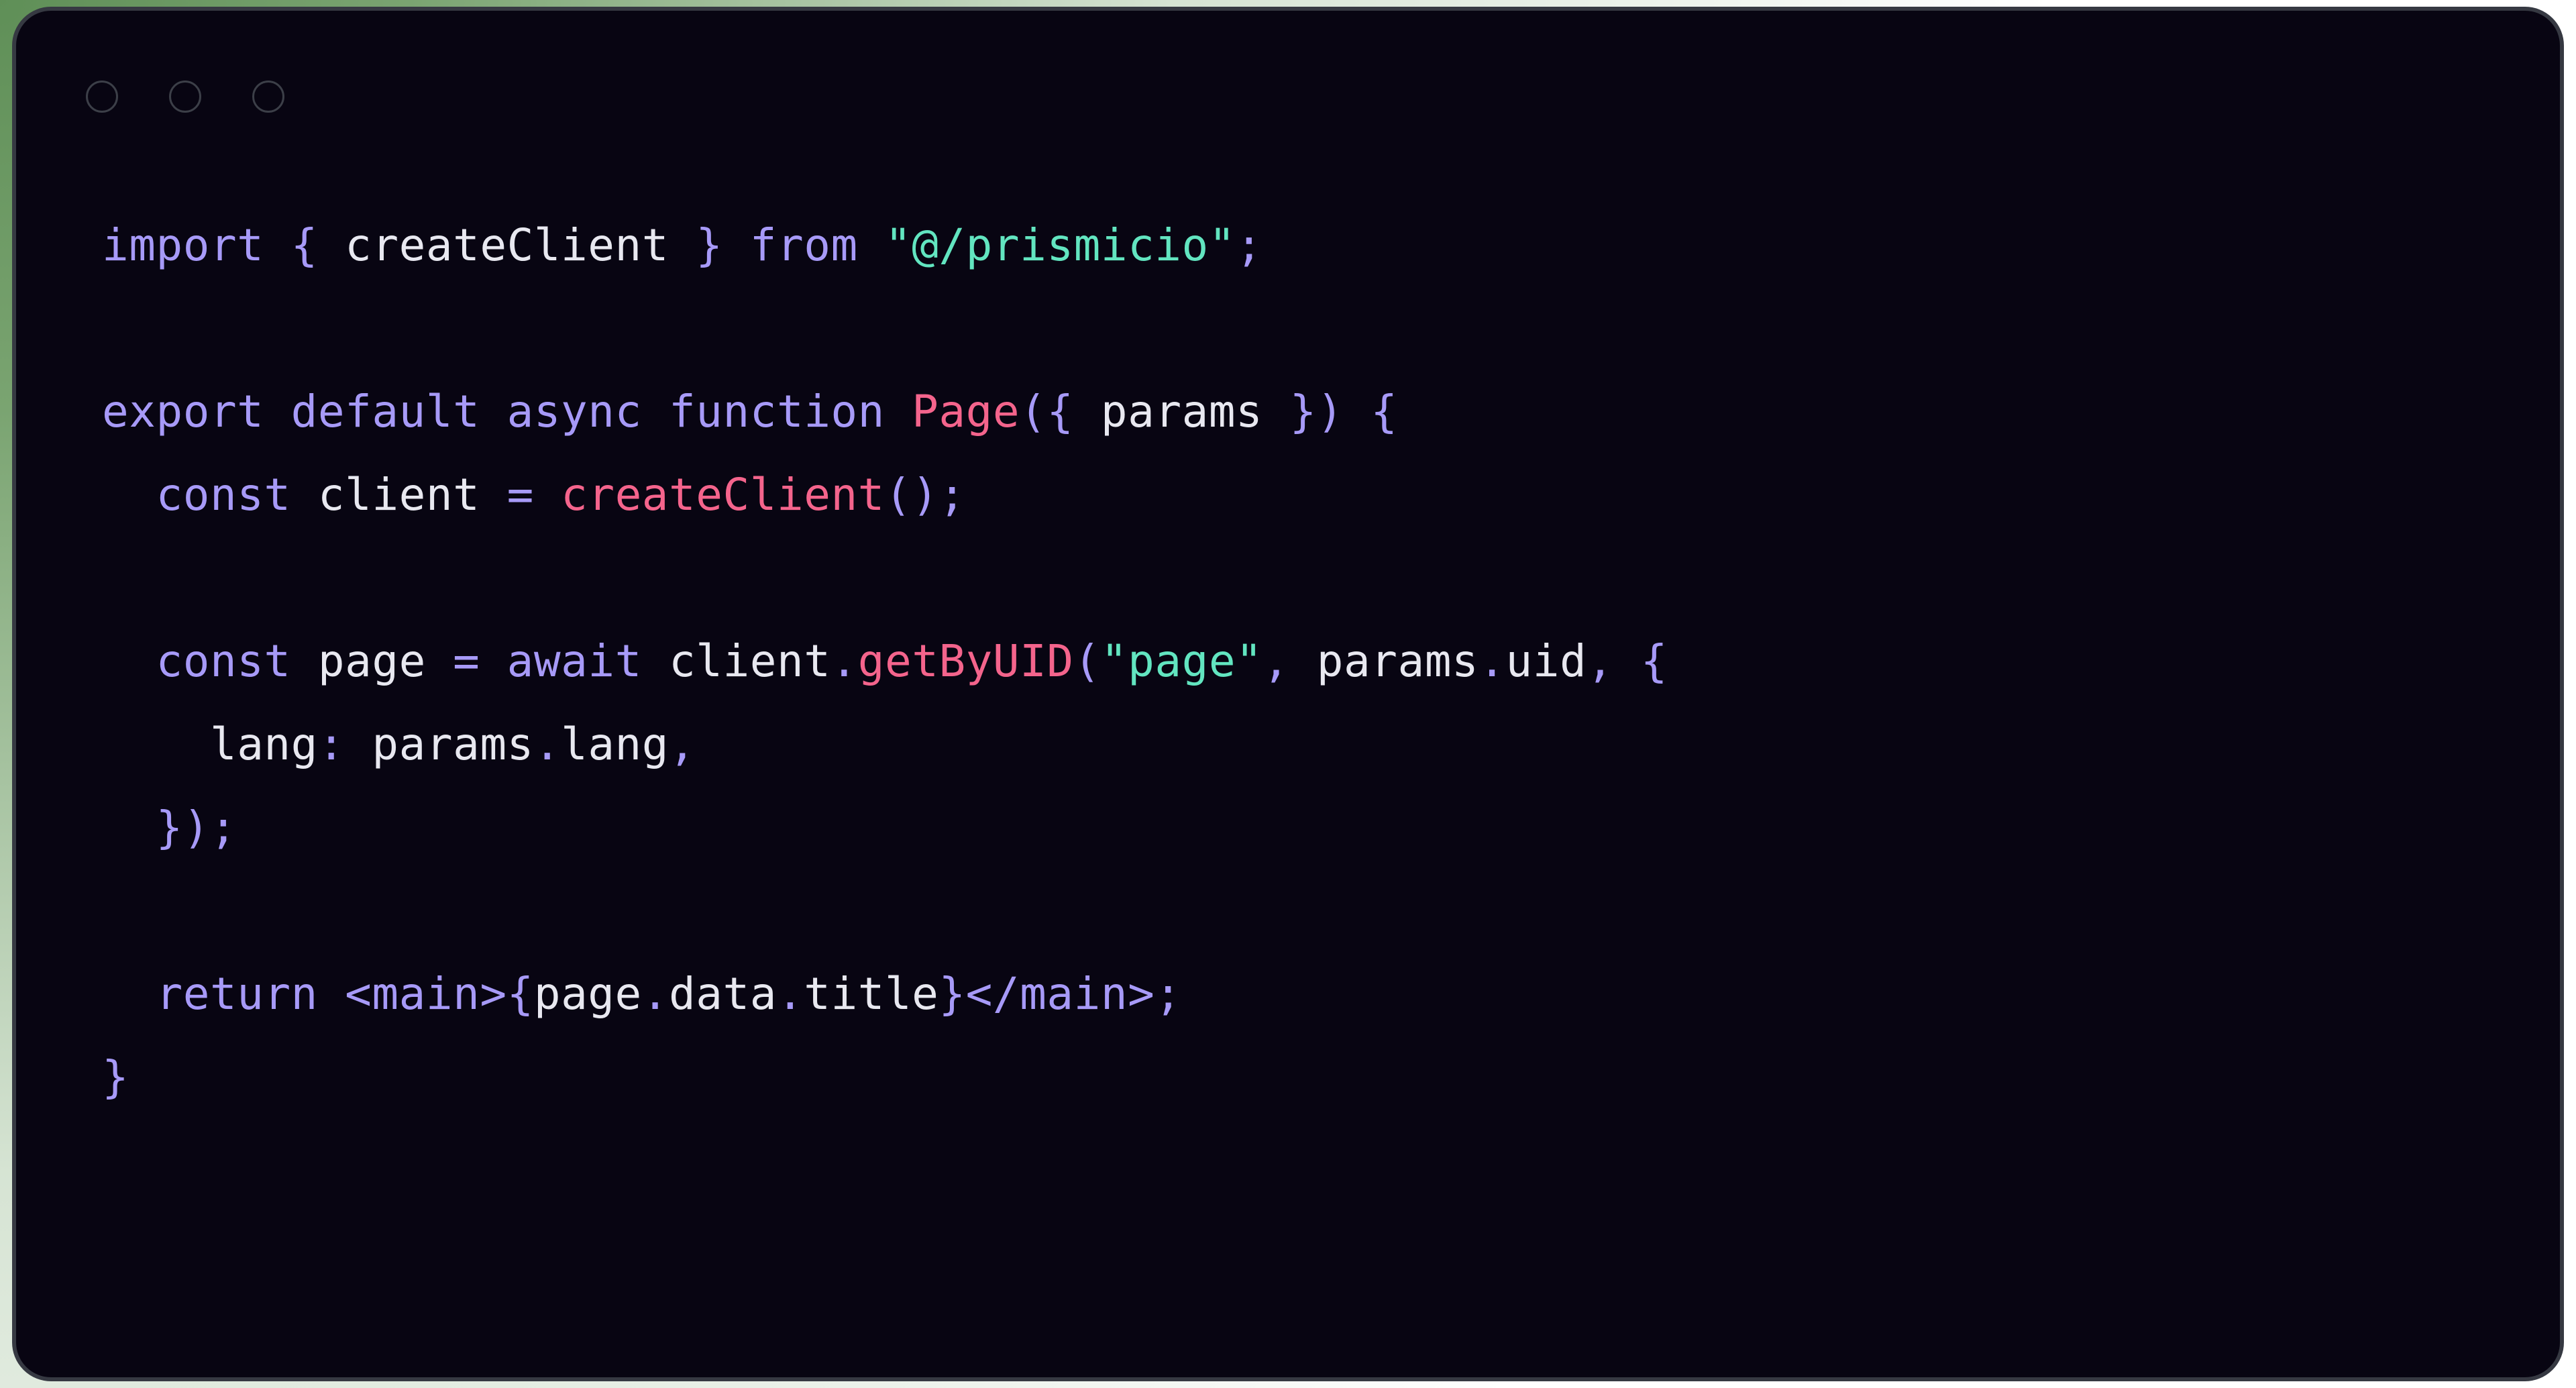  Describe the element at coordinates (1181, 661) in the screenshot. I see `code-token: "page"` at that location.